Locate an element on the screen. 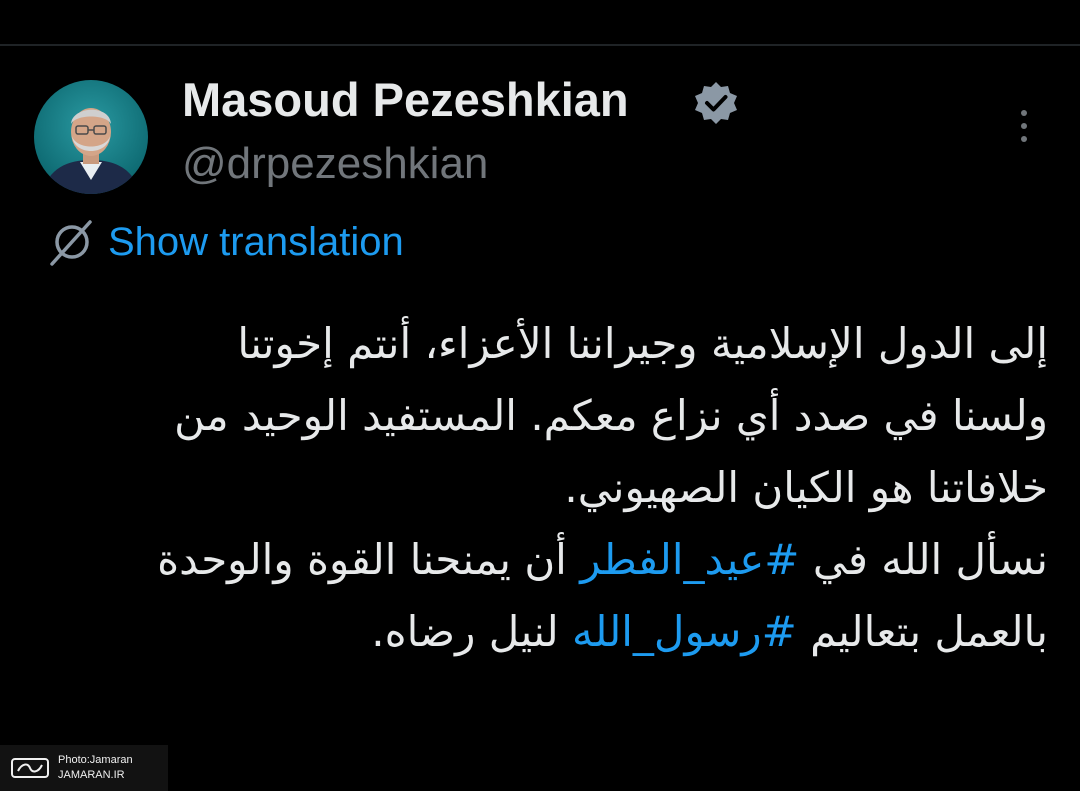  avatar-portrait is located at coordinates (91, 151).